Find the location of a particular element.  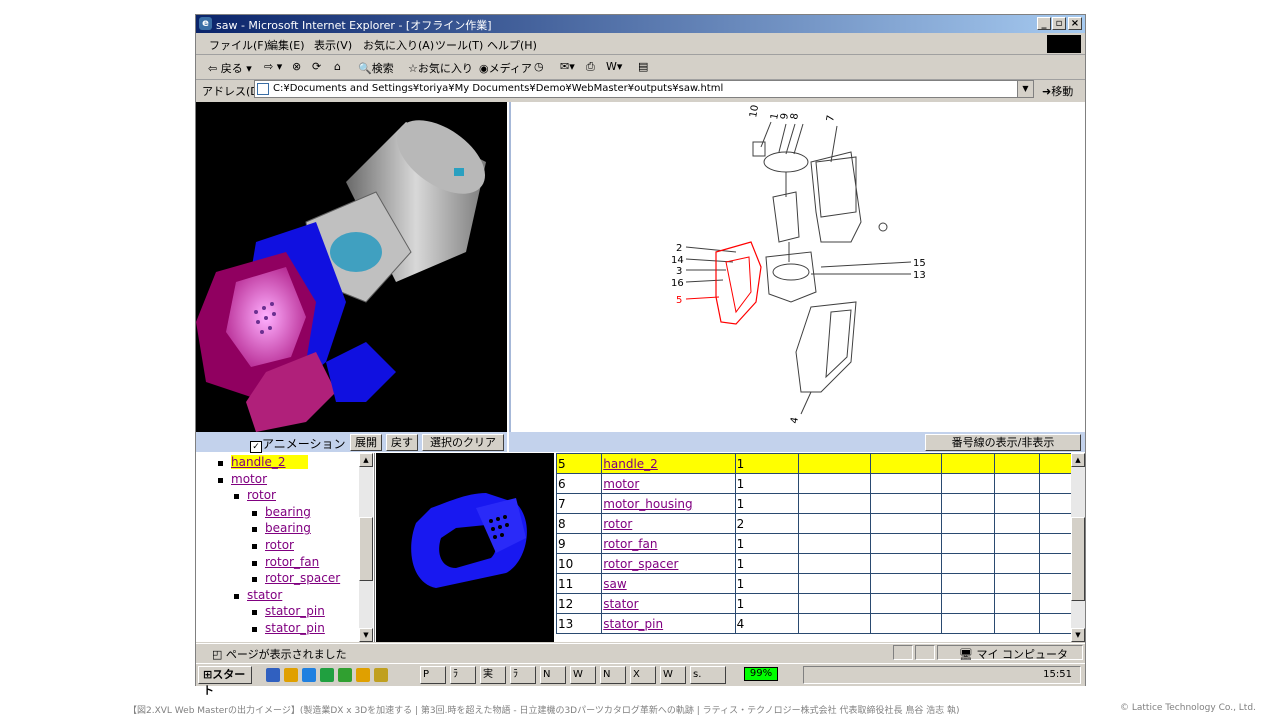

taskbar-task: X is located at coordinates (643, 675).